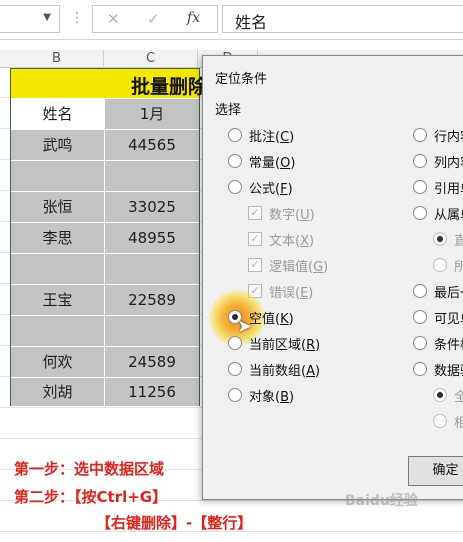 The image size is (463, 542). I want to click on chevron-down-icon: ▼, so click(47, 17).